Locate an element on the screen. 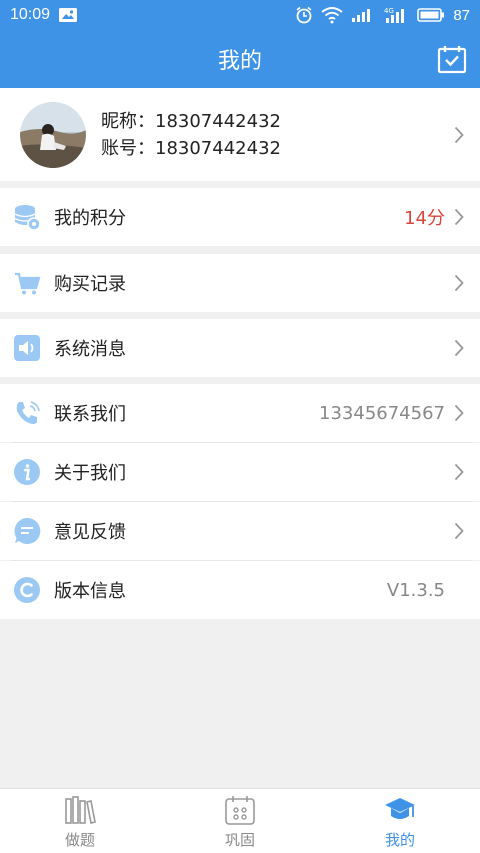  nickname-text: 昵称：18307442432 is located at coordinates (191, 121).